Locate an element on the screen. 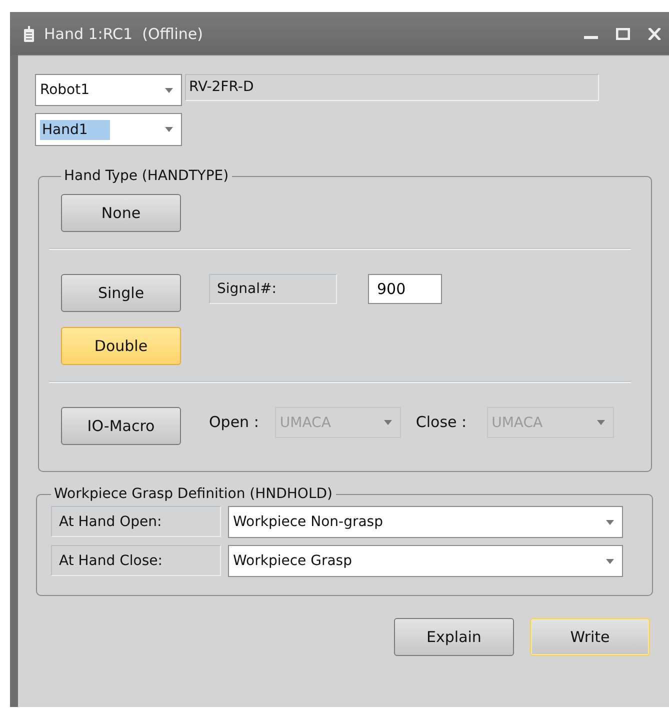 This screenshot has height=709, width=669. signal-input: 900 is located at coordinates (405, 289).